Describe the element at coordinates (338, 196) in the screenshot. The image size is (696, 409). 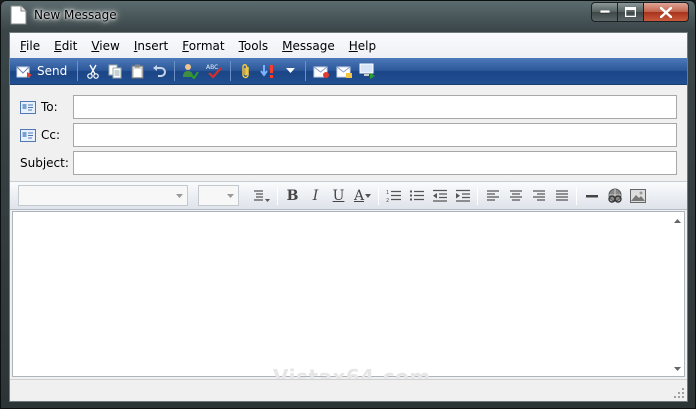
I see `underline-button: U` at that location.